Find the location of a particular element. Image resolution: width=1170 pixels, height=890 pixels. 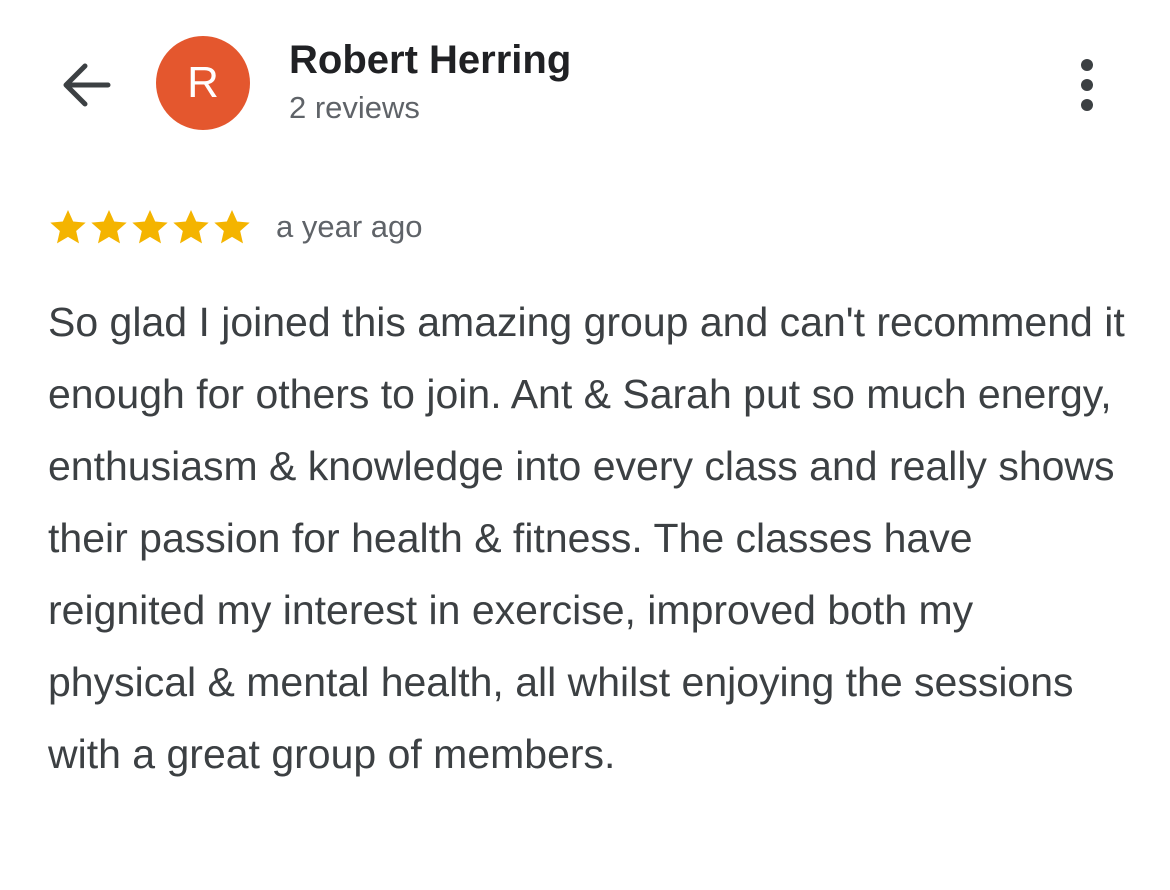

back-button is located at coordinates (85, 85).